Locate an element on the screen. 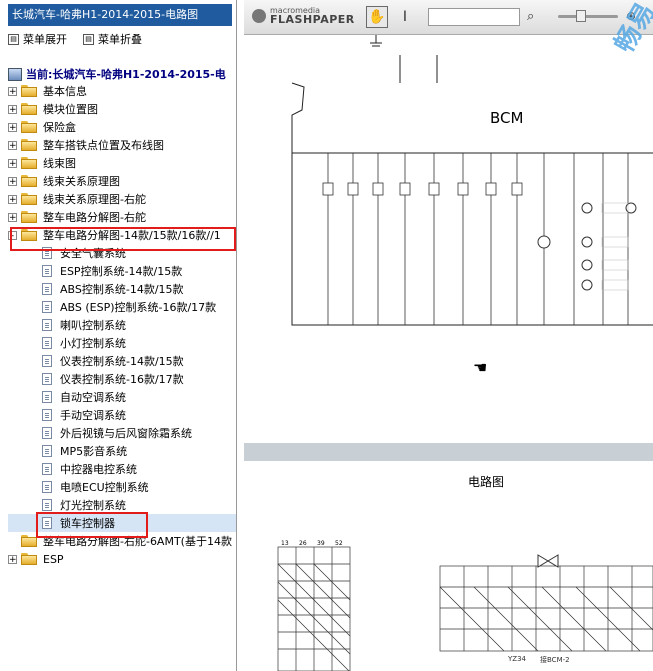  current-document: 当前:长城汽车-哈弗H1-2014-2015-电 is located at coordinates (117, 74).